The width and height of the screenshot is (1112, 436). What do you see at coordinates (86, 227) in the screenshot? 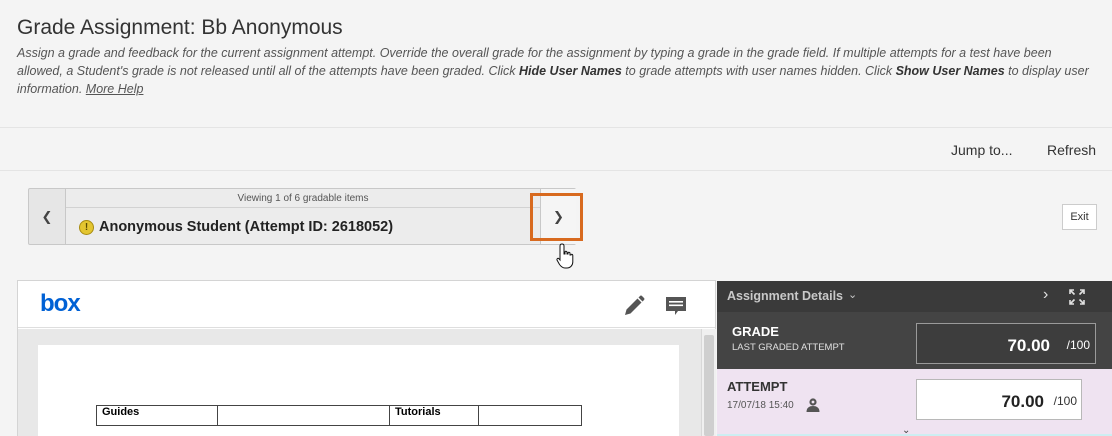
I see `needs-grading-icon: !` at bounding box center [86, 227].